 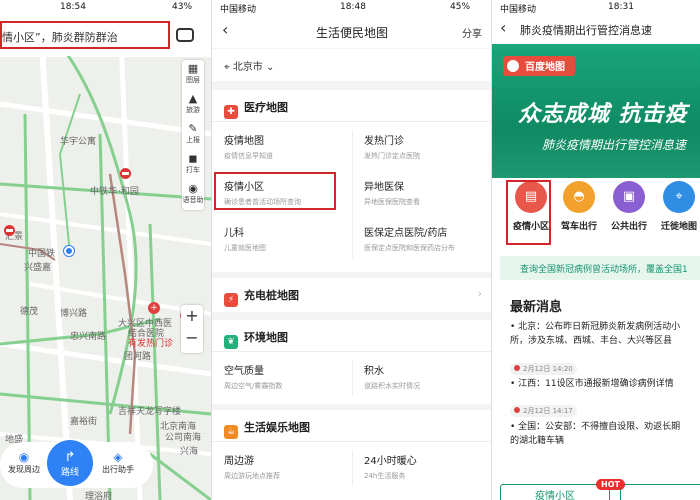 What do you see at coordinates (275, 191) in the screenshot?
I see `highlight-box` at bounding box center [275, 191].